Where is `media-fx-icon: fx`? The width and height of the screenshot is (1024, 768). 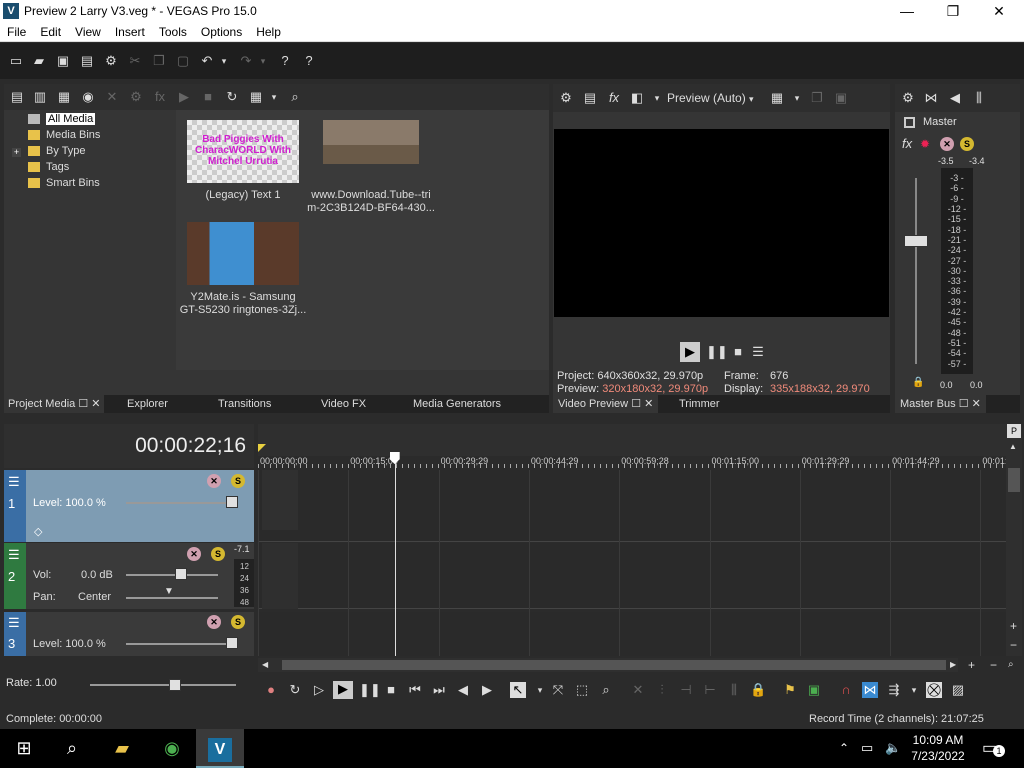
media-fx-icon: fx is located at coordinates (160, 97).